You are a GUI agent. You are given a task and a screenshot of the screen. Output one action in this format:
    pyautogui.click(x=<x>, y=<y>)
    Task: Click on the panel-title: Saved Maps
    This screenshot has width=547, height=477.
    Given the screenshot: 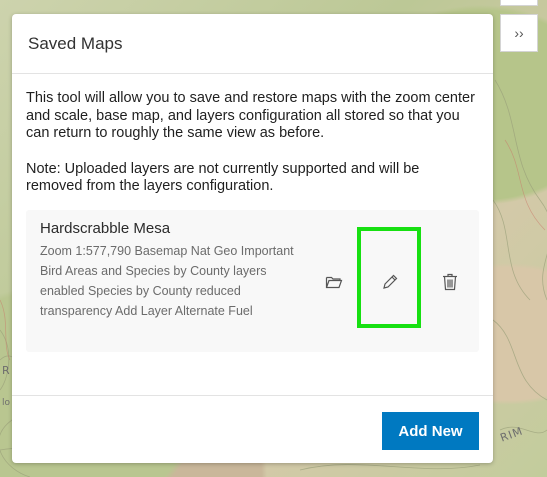 What is the action you would take?
    pyautogui.click(x=75, y=43)
    